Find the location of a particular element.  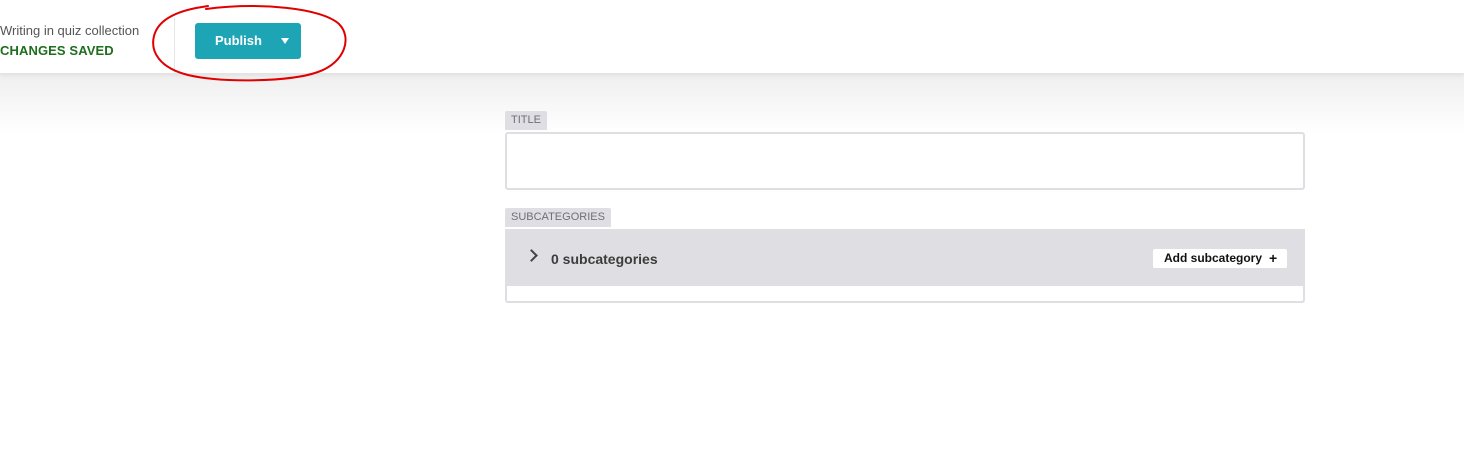

toolbar-divider is located at coordinates (174, 46).